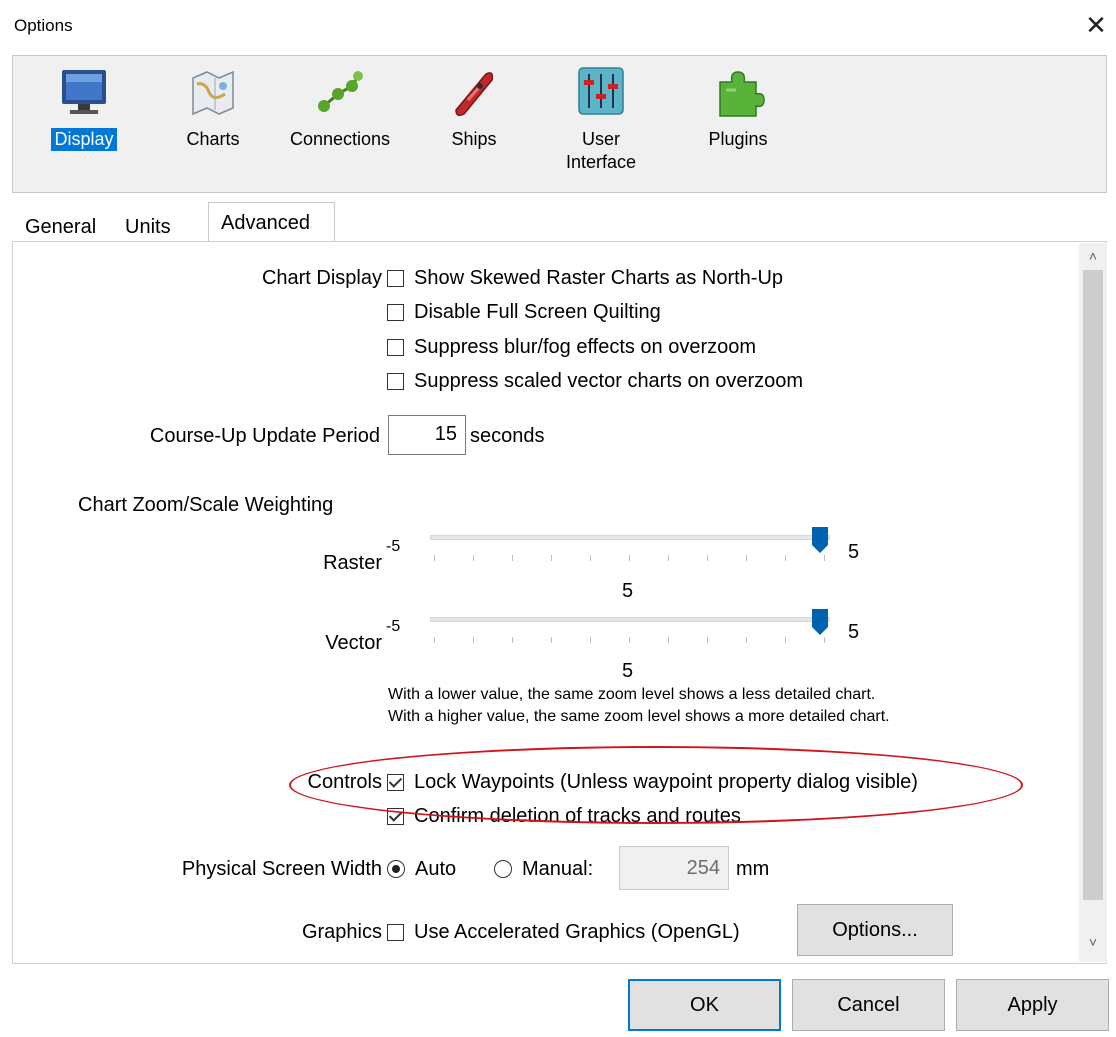 The height and width of the screenshot is (1037, 1116). What do you see at coordinates (537, 312) in the screenshot?
I see `option-label: Disable Full Screen Quilting` at bounding box center [537, 312].